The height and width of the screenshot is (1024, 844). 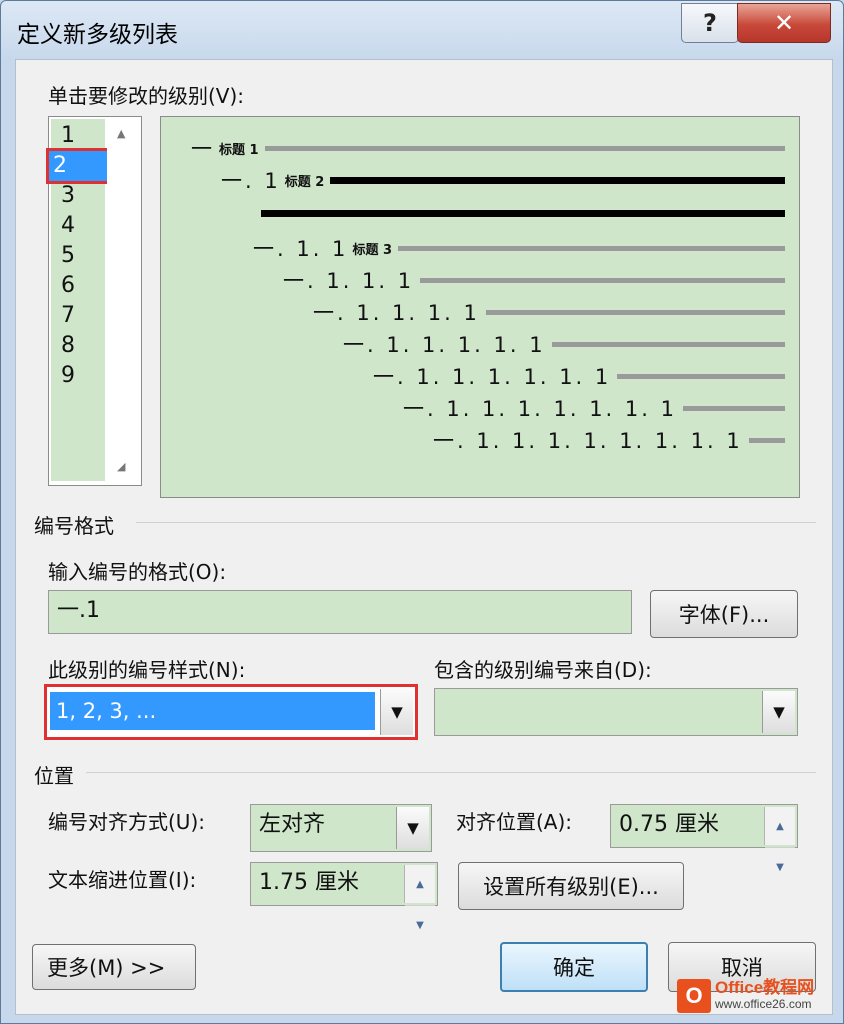 What do you see at coordinates (669, 824) in the screenshot?
I see `align-at-value: 0.75 厘米` at bounding box center [669, 824].